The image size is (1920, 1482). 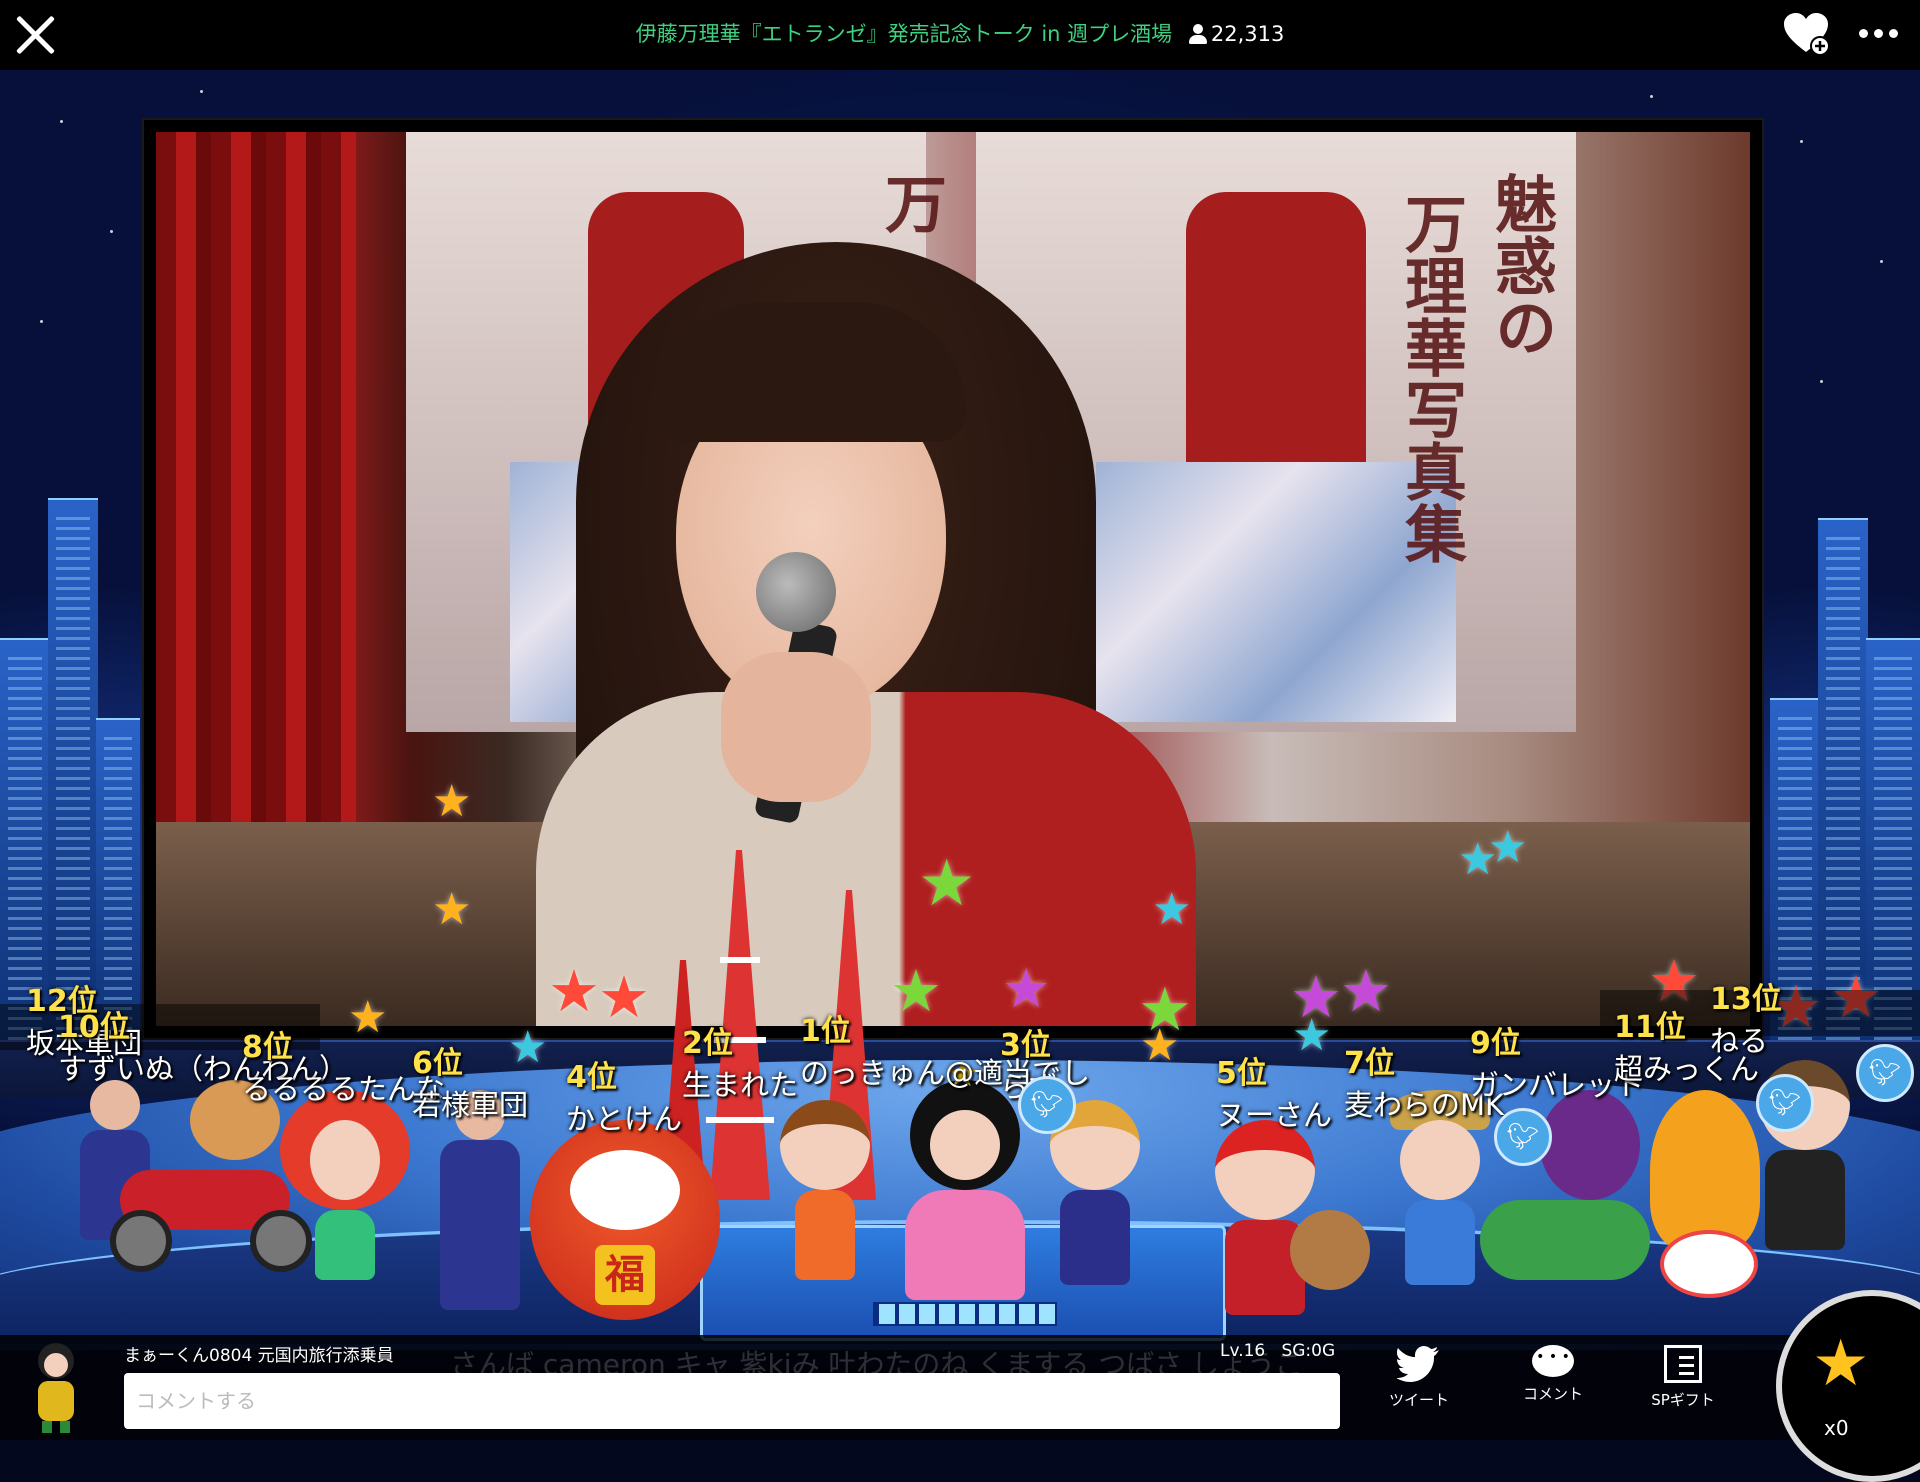 What do you see at coordinates (259, 1356) in the screenshot?
I see `user-name: まぁーくん0804 元国内旅行添乗員` at bounding box center [259, 1356].